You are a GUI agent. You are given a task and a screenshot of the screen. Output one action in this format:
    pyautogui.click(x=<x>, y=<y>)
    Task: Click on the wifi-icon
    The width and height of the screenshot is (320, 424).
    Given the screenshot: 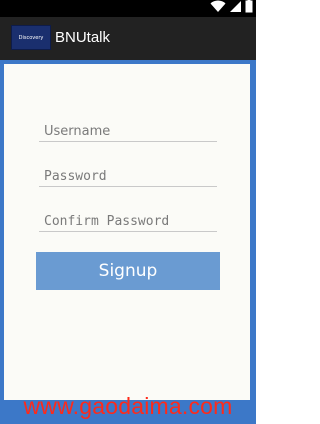 What is the action you would take?
    pyautogui.click(x=218, y=9)
    